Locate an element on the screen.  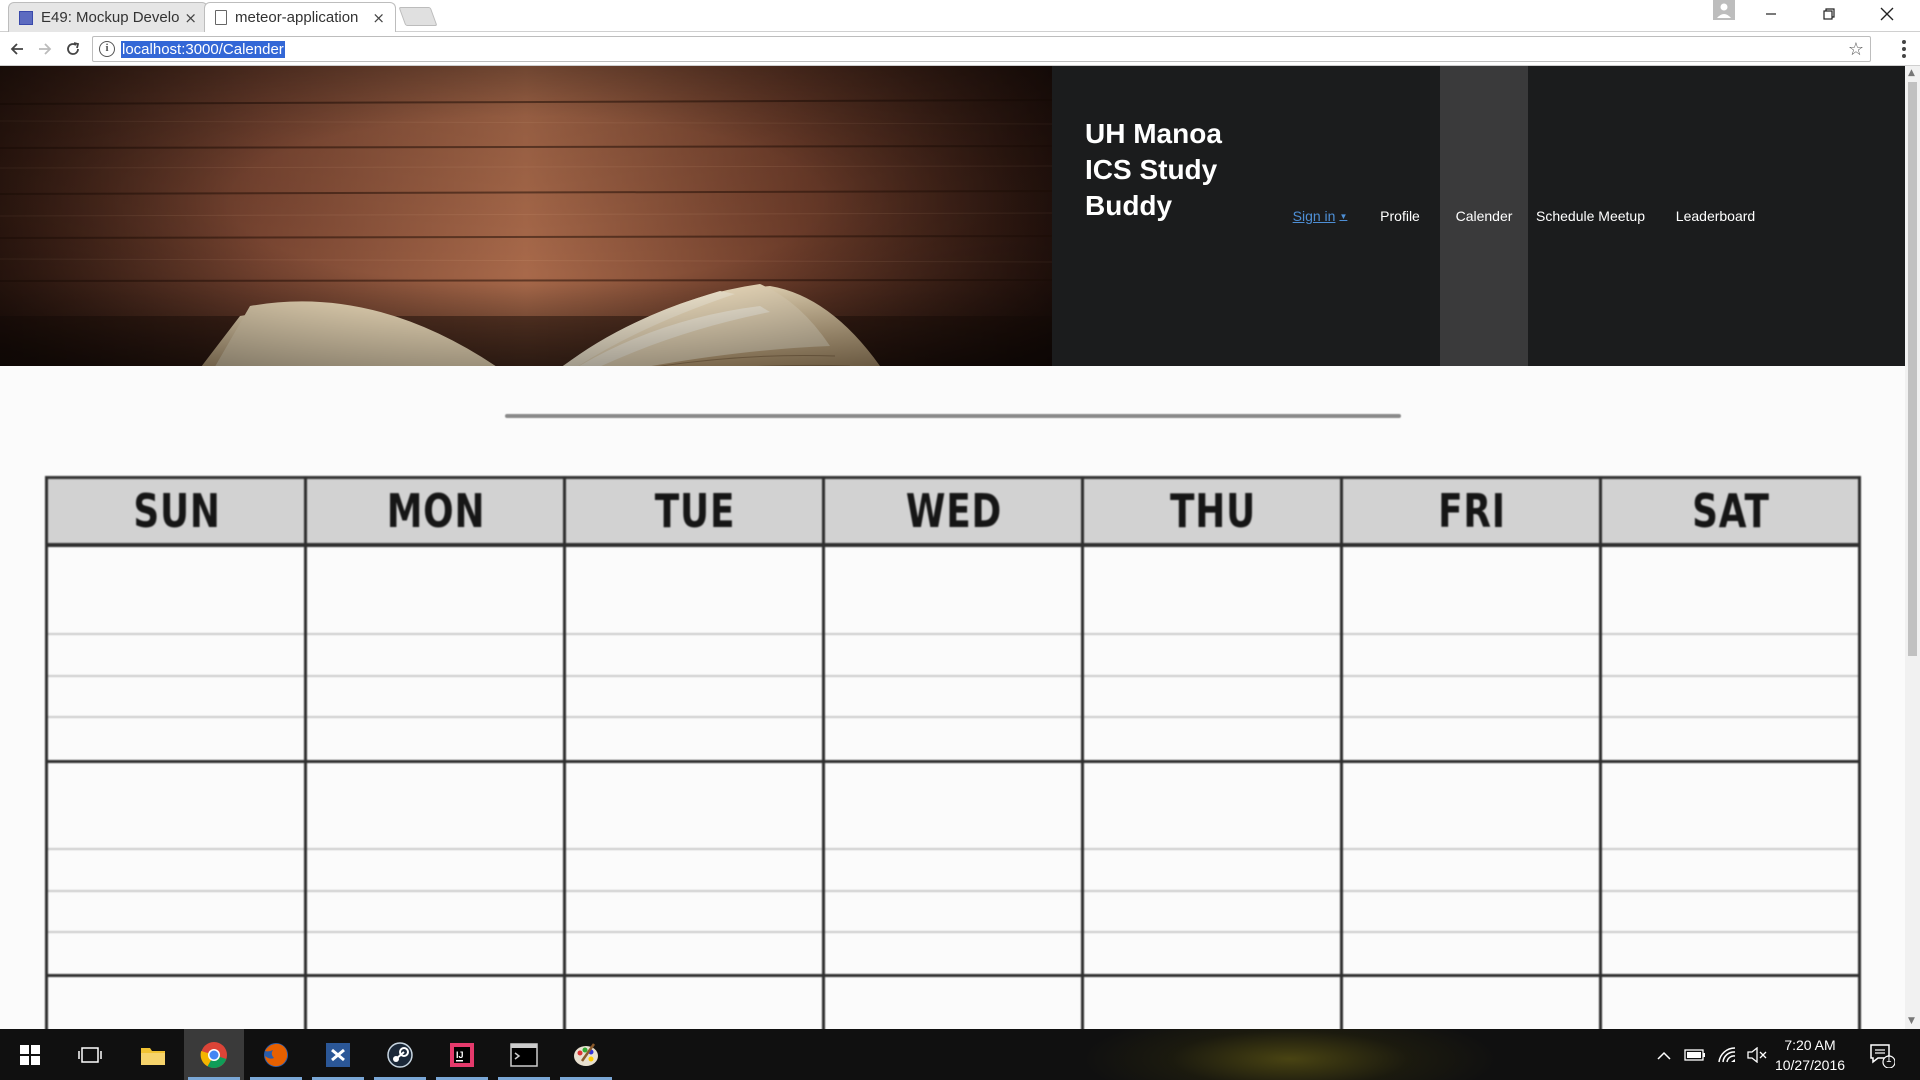
minimize-icon is located at coordinates (1771, 14).